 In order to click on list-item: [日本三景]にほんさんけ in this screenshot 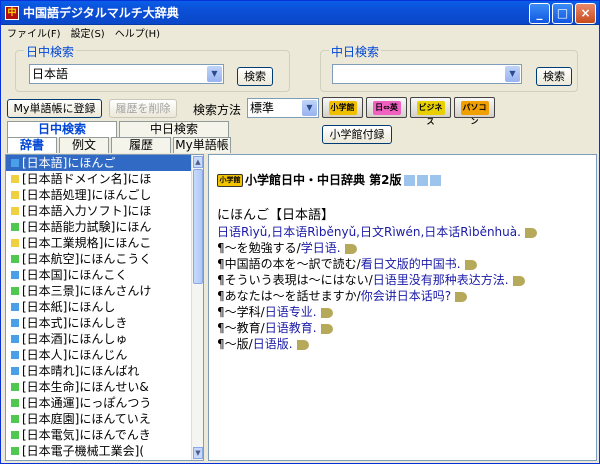, I will do `click(104, 291)`.